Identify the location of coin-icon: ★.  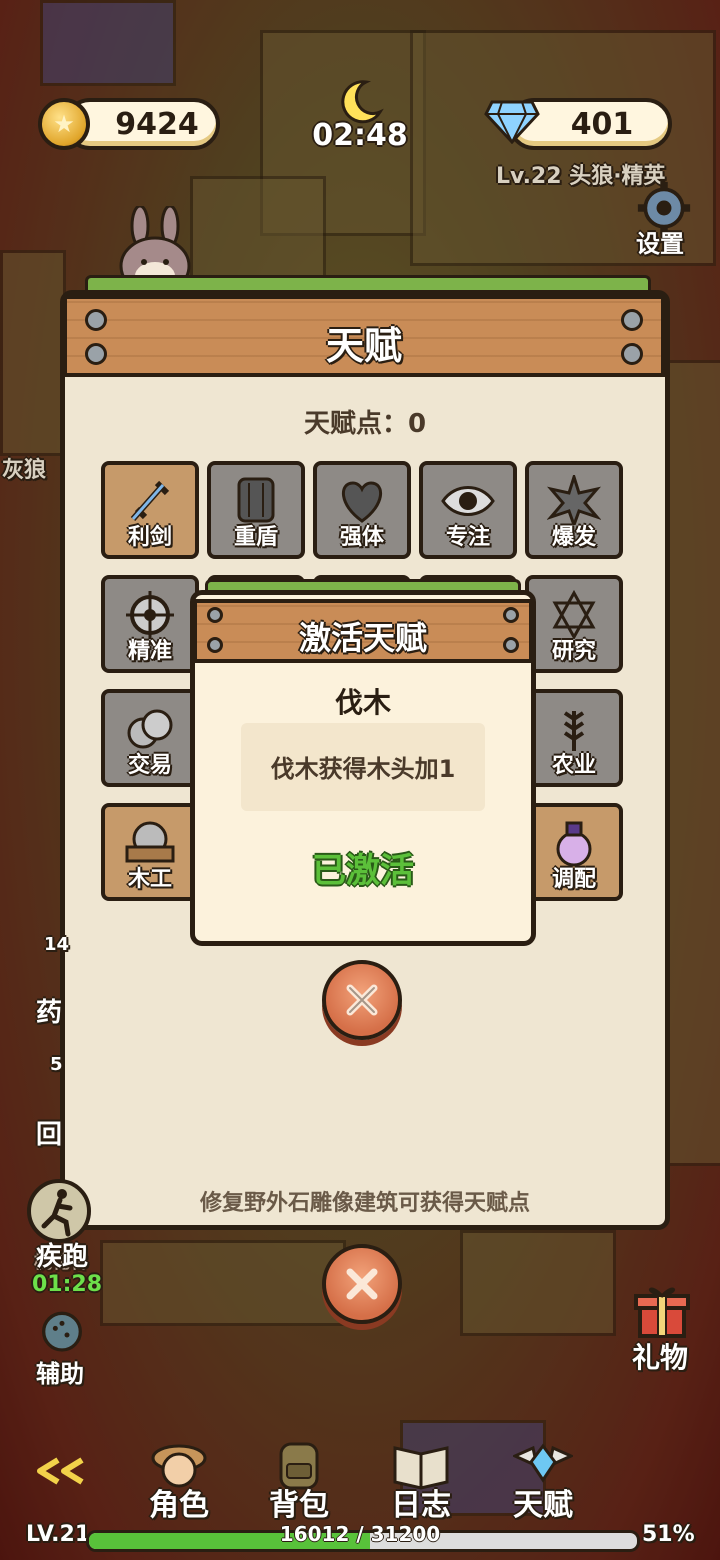
(64, 124).